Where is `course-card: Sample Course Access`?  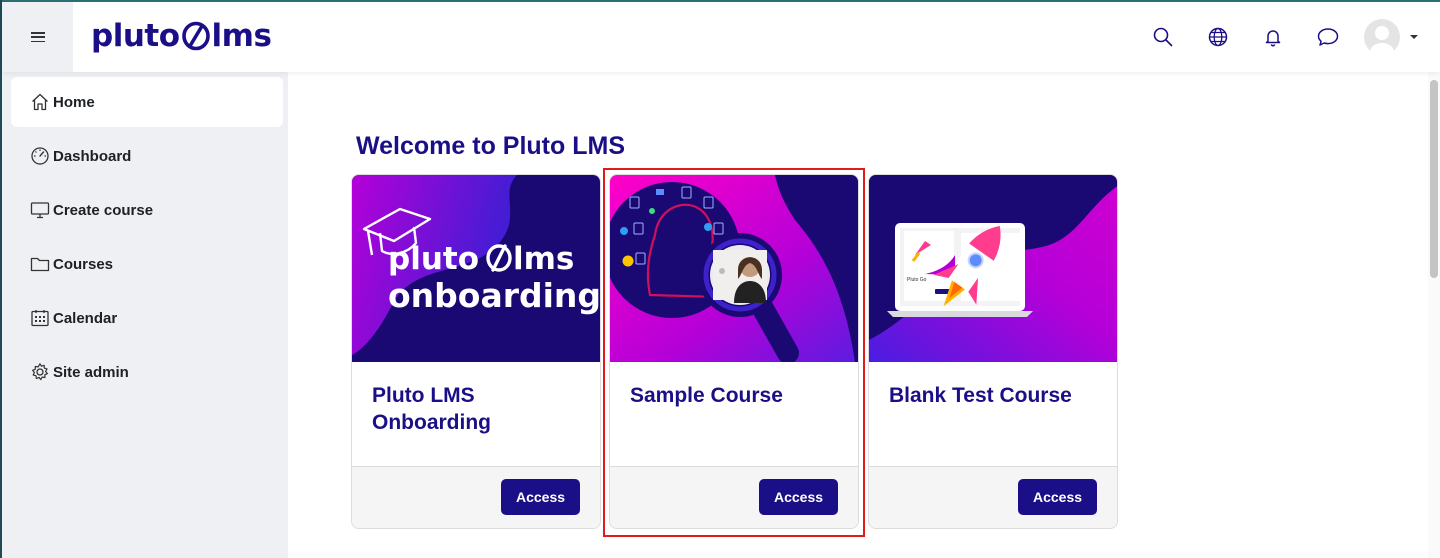
course-card: Sample Course Access is located at coordinates (734, 351).